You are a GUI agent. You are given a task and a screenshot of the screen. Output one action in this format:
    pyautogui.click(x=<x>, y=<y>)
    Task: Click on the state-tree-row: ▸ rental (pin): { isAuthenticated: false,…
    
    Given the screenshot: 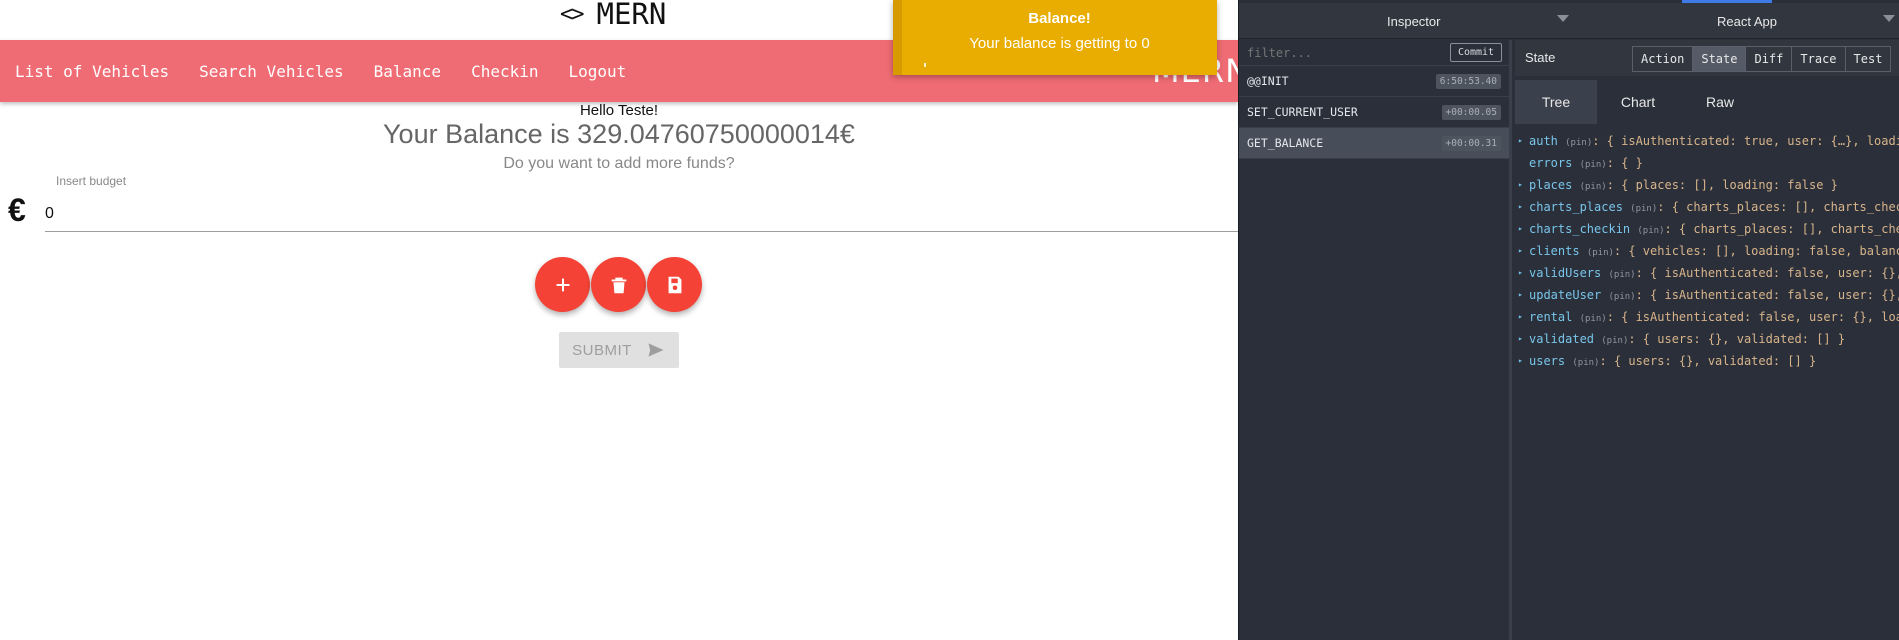 What is the action you would take?
    pyautogui.click(x=1707, y=317)
    